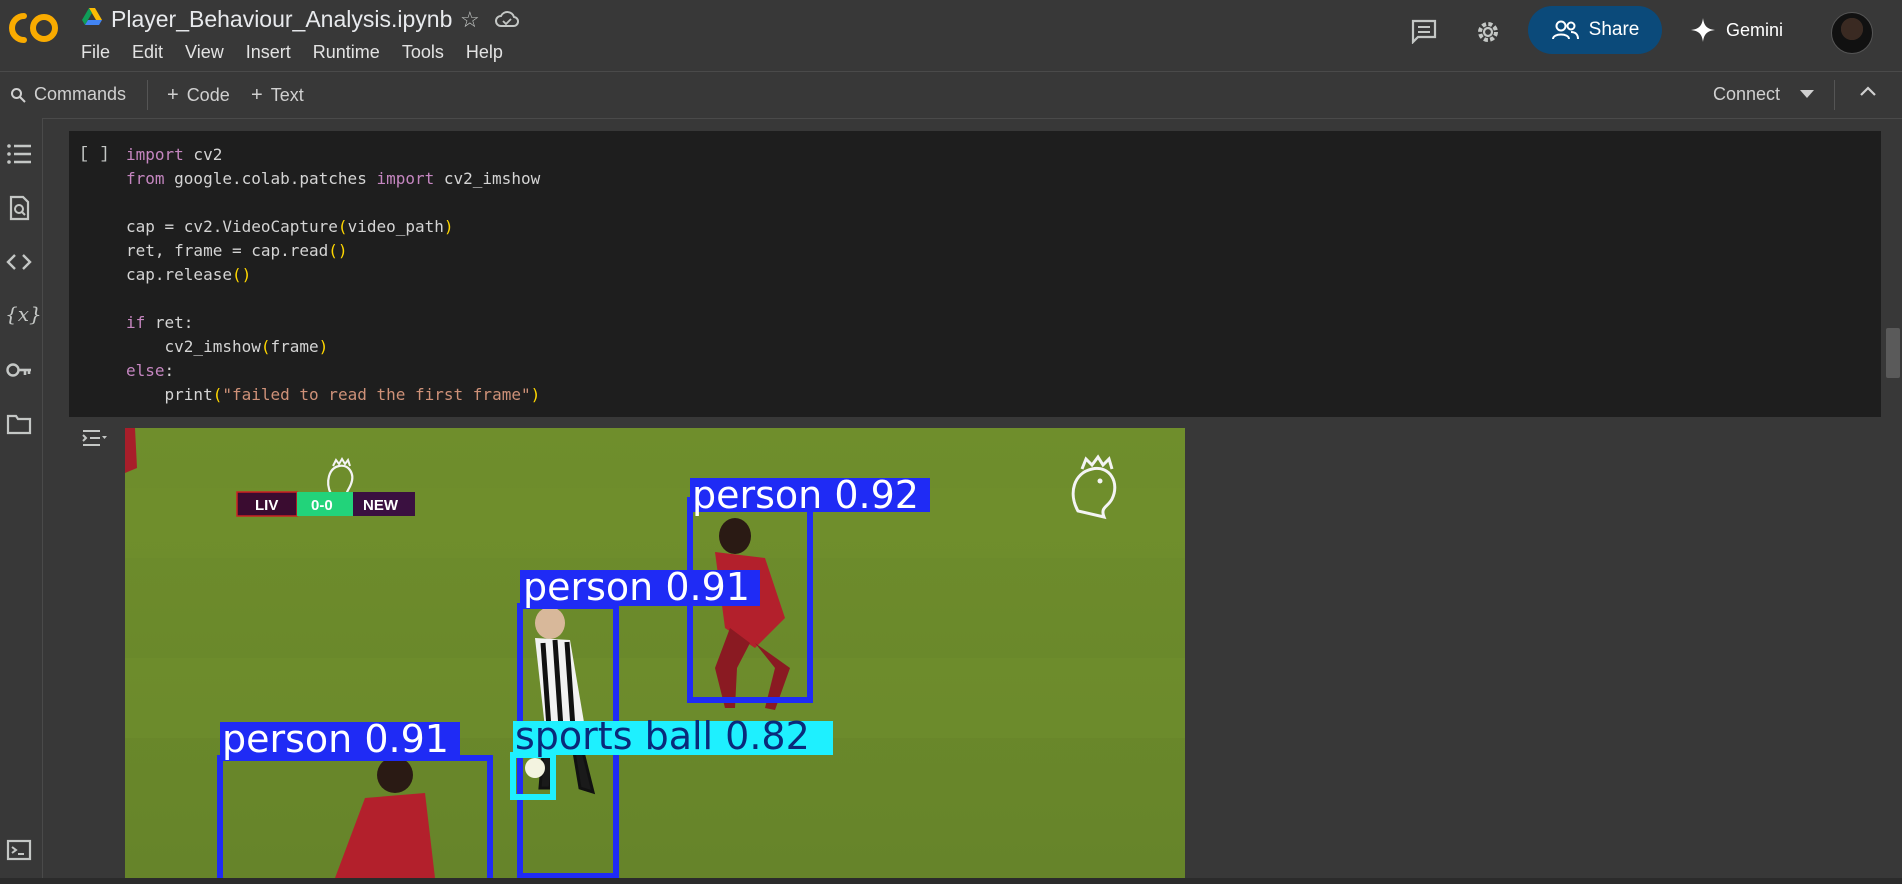 Image resolution: width=1902 pixels, height=884 pixels. I want to click on home-team-label: LIV, so click(266, 505).